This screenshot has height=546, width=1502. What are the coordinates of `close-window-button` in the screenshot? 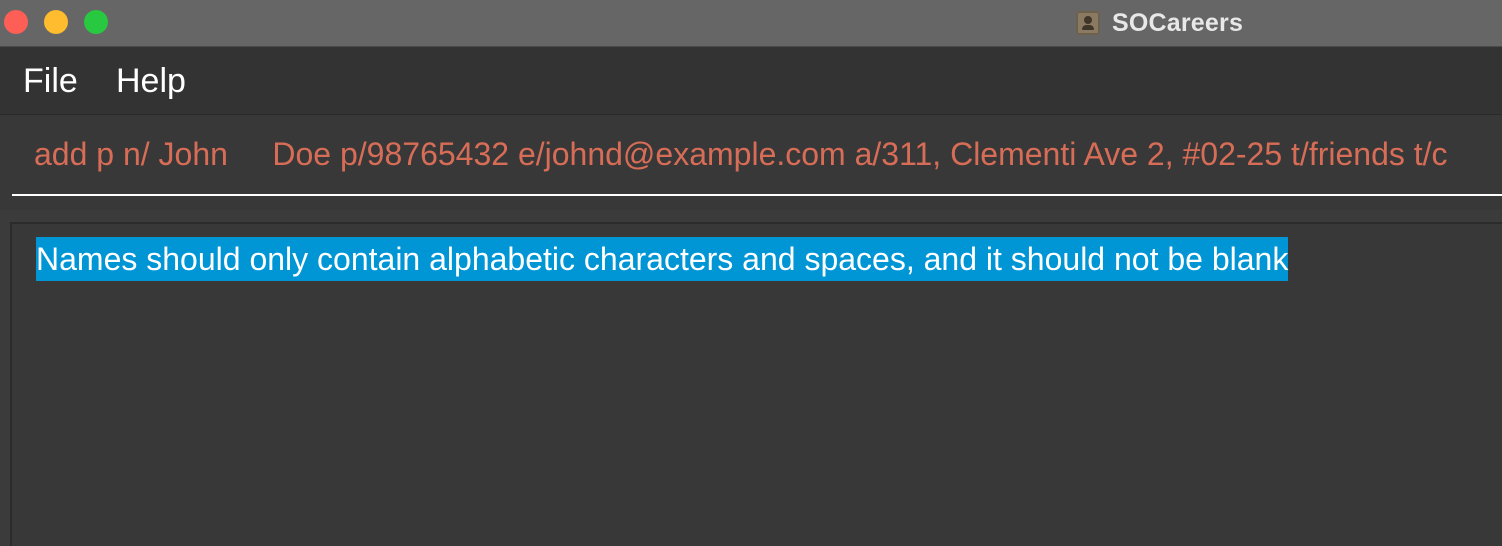 It's located at (16, 22).